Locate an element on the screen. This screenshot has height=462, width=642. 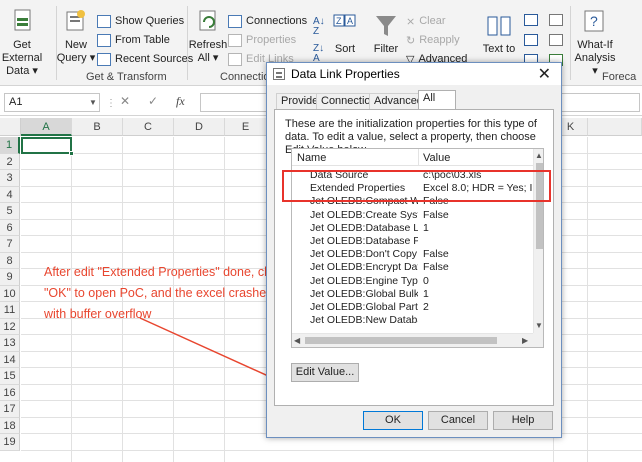
column-header-c: C is located at coordinates (148, 127).